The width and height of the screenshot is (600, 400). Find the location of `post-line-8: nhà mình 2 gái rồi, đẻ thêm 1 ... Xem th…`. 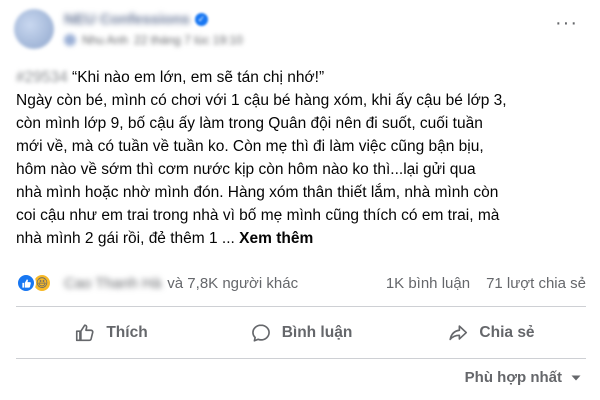

post-line-8: nhà mình 2 gái rồi, đẻ thêm 1 ... Xem th… is located at coordinates (301, 238).